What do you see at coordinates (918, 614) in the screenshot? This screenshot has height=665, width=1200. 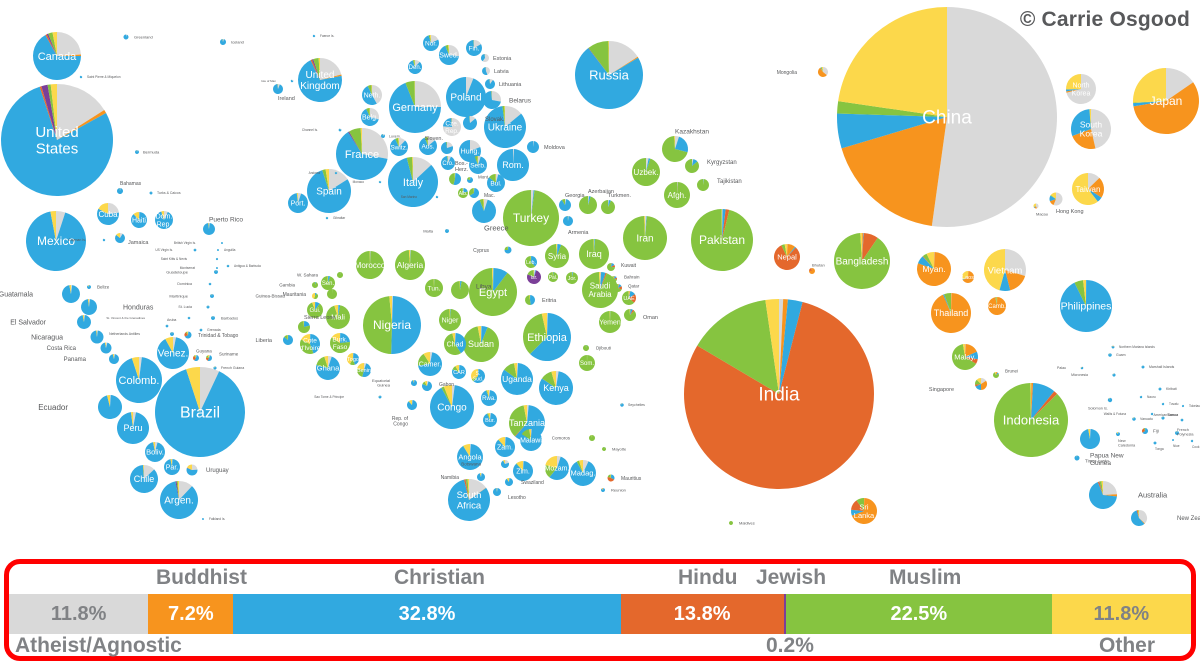 I see `legend-segment-muslim: 22.5%` at bounding box center [918, 614].